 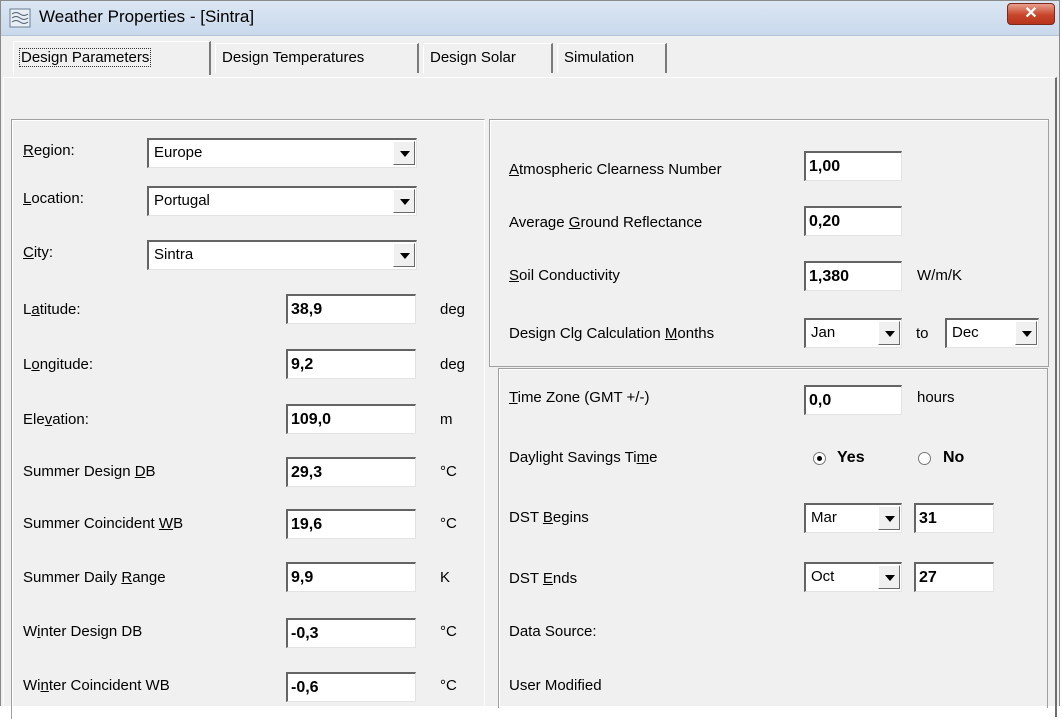 What do you see at coordinates (965, 332) in the screenshot?
I see `months-to-value: Dec` at bounding box center [965, 332].